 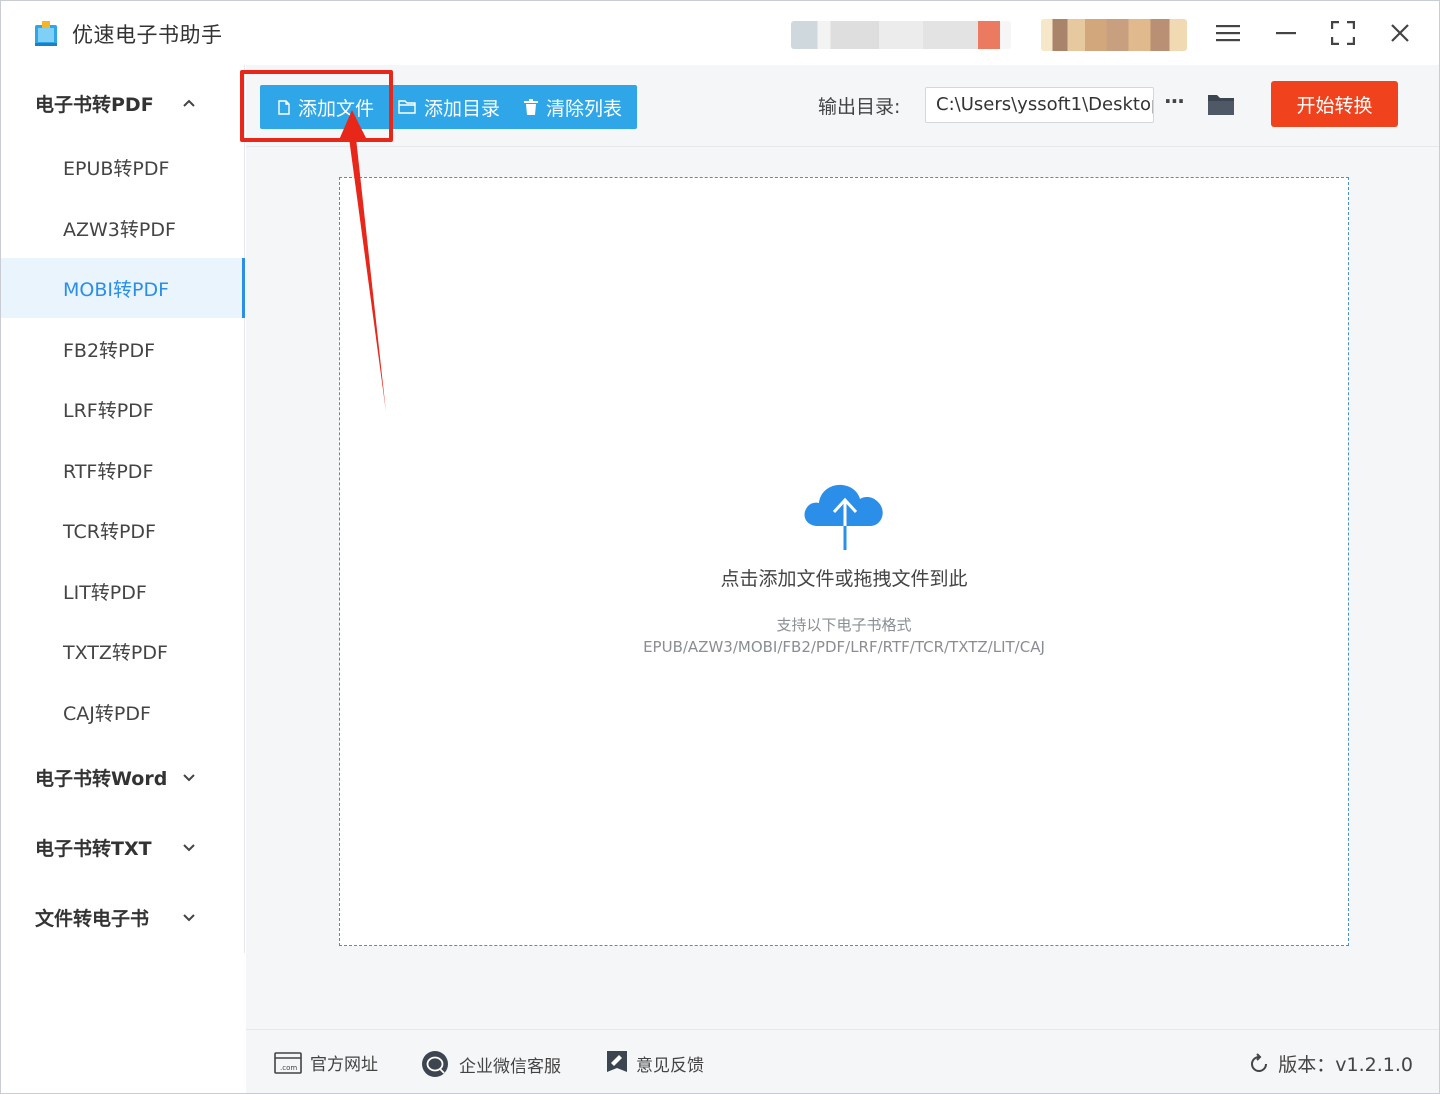 I want to click on add-file-button: 添加文件, so click(x=329, y=107).